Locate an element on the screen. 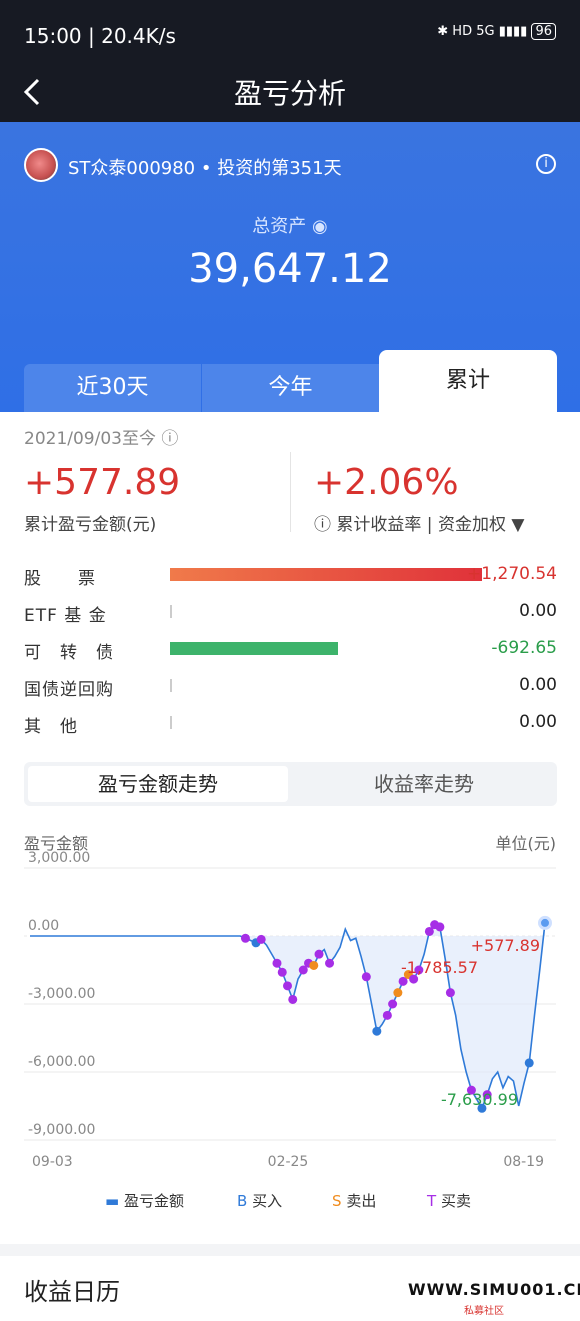  eye-icon: ◉ is located at coordinates (320, 226).